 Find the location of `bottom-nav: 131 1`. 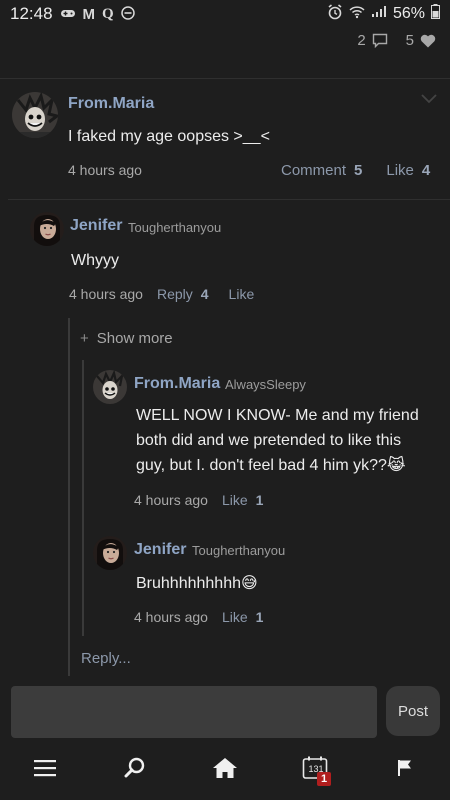

bottom-nav: 131 1 is located at coordinates (225, 770).